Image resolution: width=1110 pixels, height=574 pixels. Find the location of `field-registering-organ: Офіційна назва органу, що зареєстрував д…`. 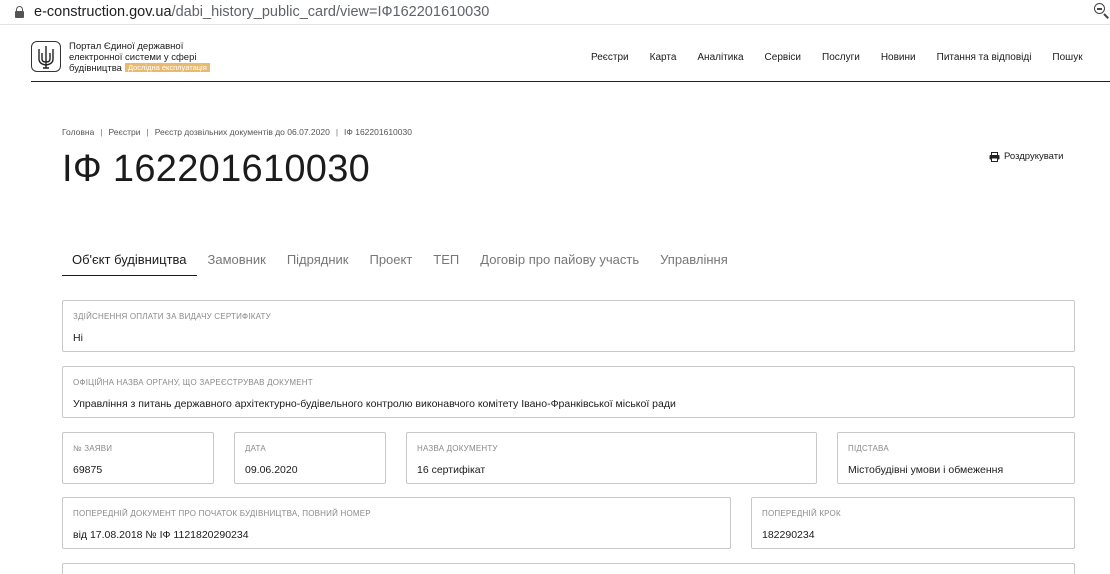

field-registering-organ: Офіційна назва органу, що зареєстрував д… is located at coordinates (568, 392).